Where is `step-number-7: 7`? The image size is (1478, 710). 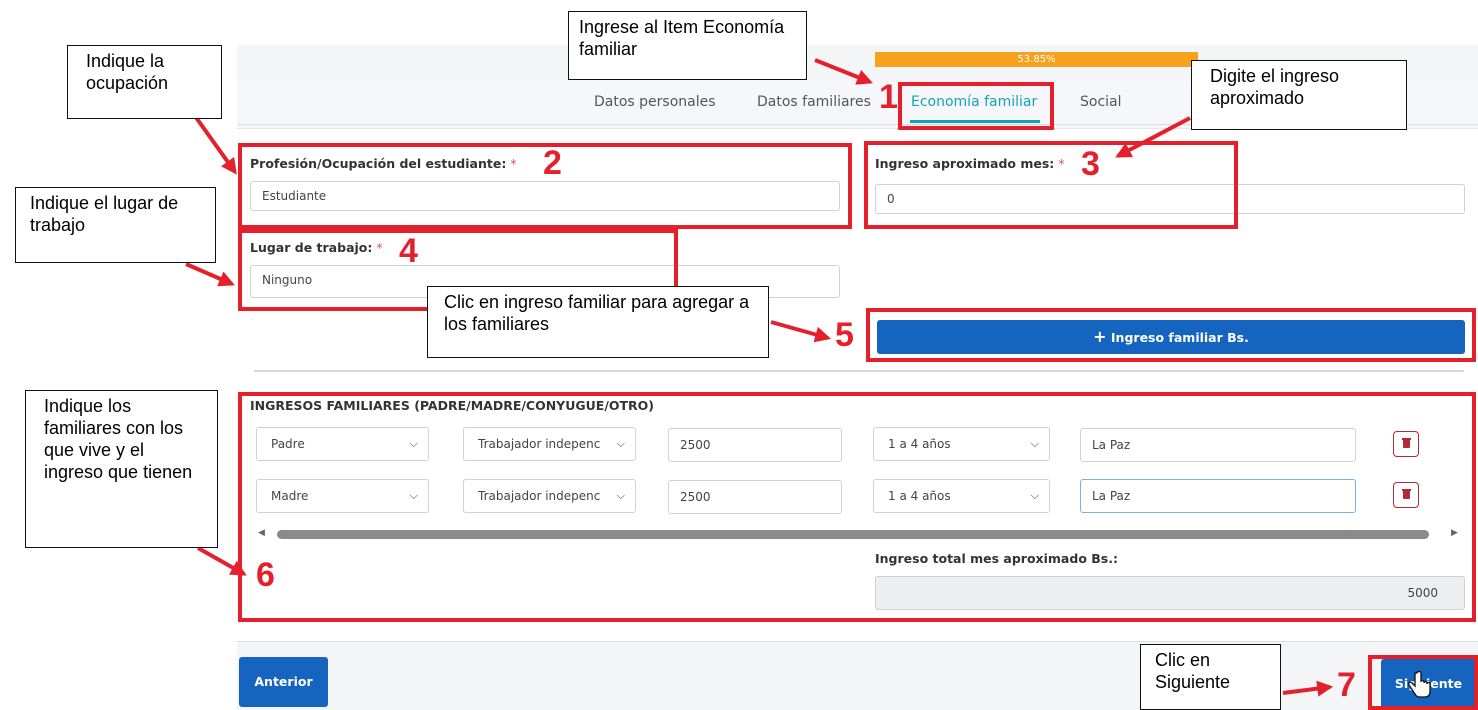
step-number-7: 7 is located at coordinates (1346, 685).